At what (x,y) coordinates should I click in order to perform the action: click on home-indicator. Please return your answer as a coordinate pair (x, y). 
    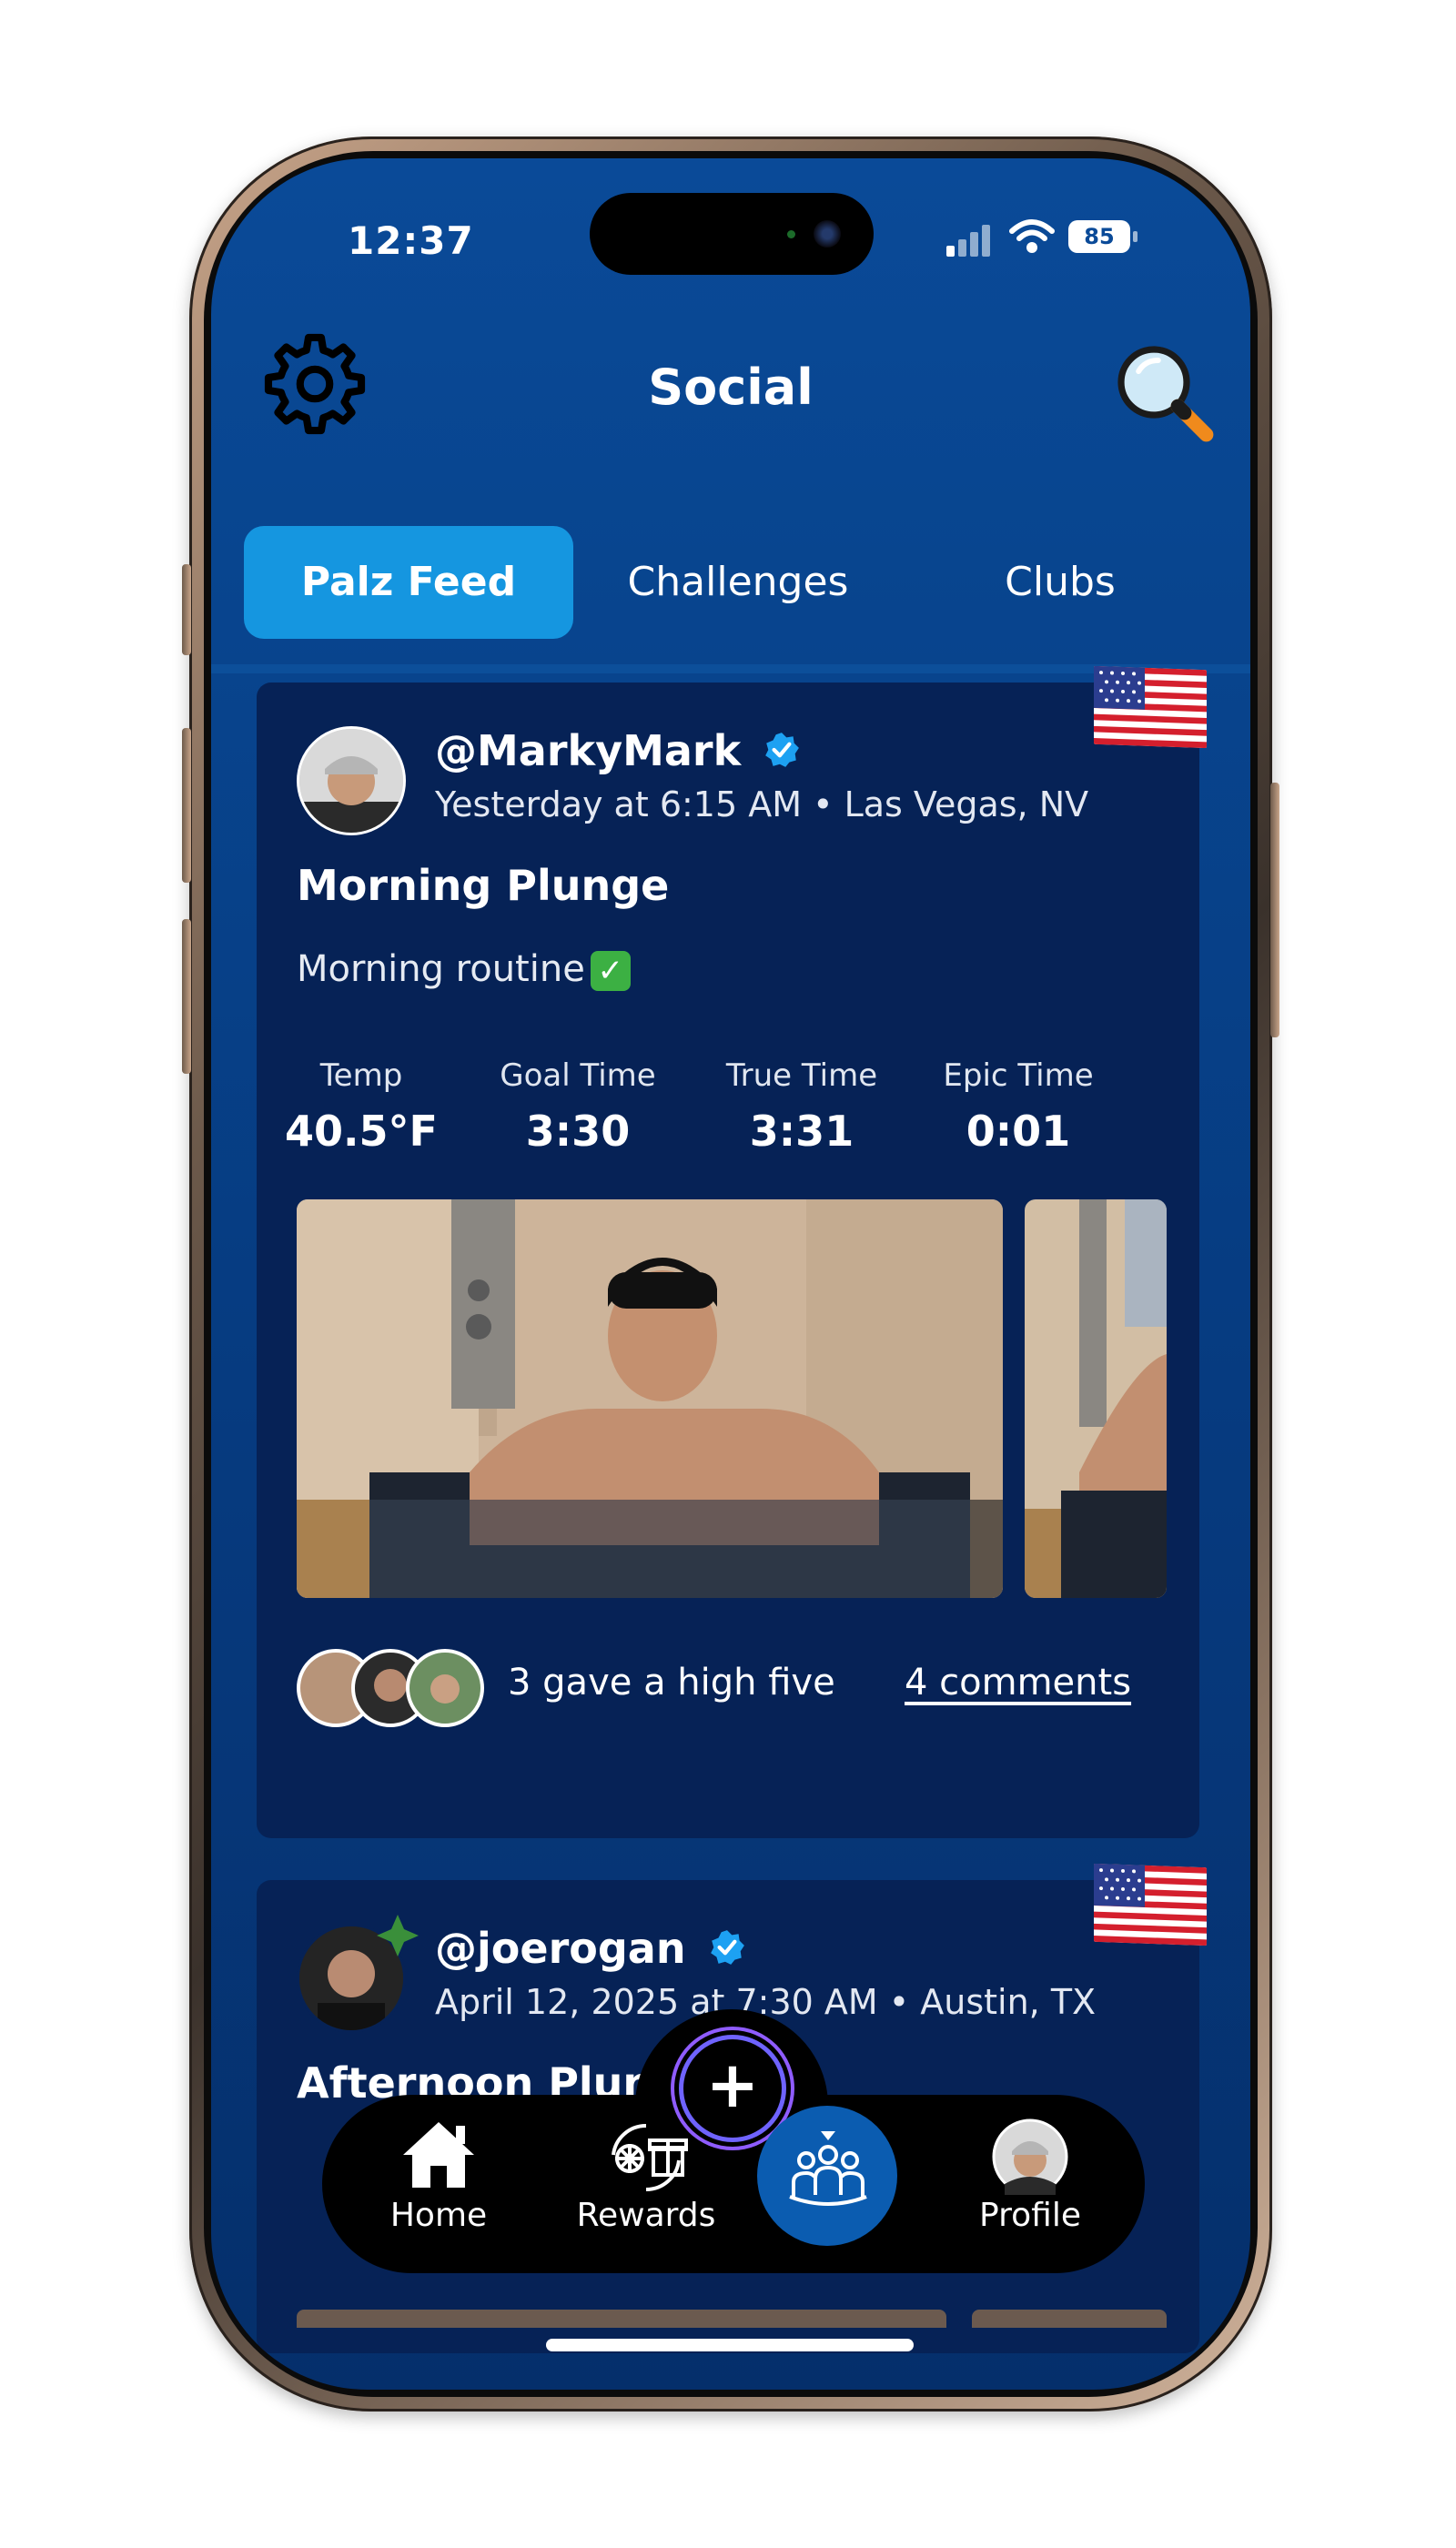
    Looking at the image, I should click on (730, 2345).